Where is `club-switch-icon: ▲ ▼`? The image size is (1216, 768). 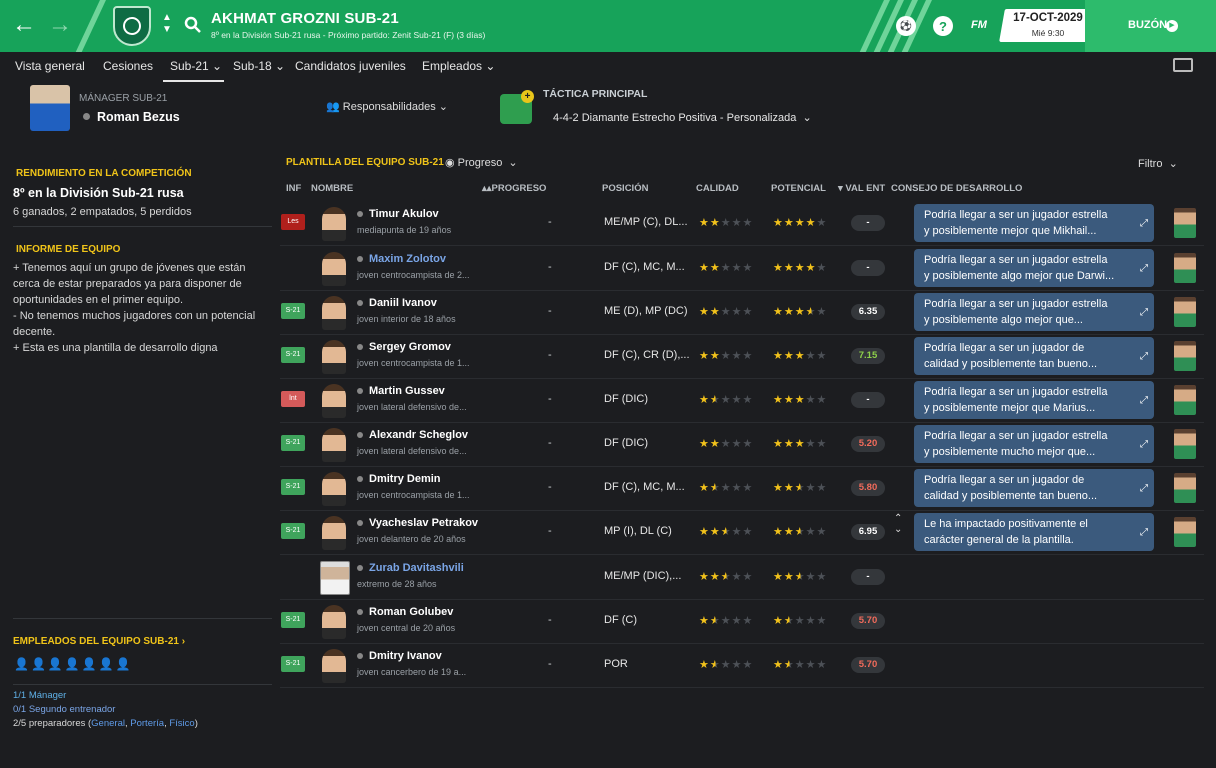 club-switch-icon: ▲ ▼ is located at coordinates (167, 24).